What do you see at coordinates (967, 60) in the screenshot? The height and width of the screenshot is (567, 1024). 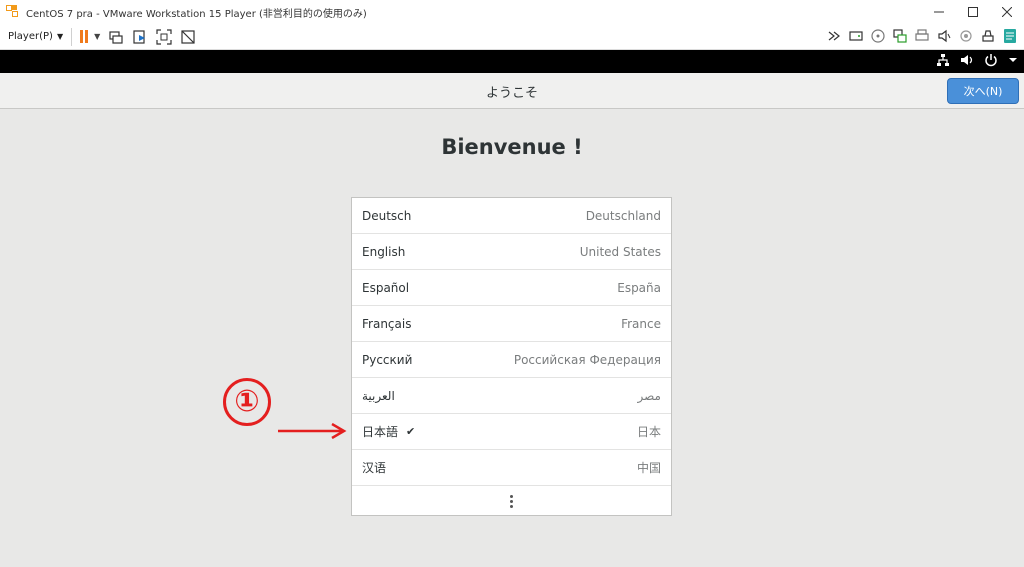 I see `volume-icon` at bounding box center [967, 60].